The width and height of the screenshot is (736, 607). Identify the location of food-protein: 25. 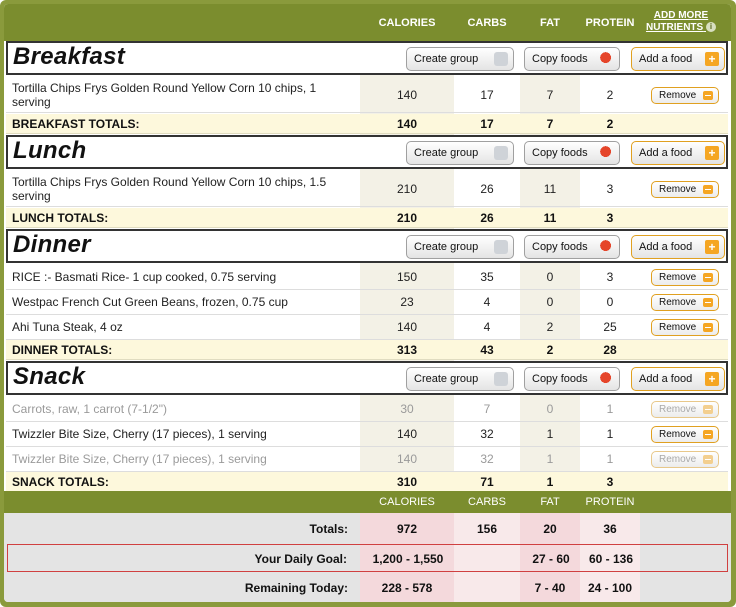
(610, 327).